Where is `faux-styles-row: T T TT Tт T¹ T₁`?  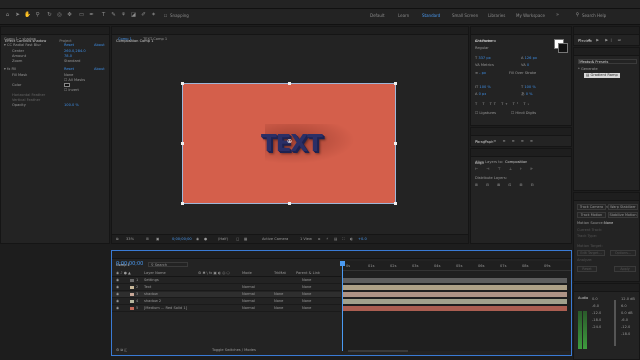 faux-styles-row: T T TT Tт T¹ T₁ is located at coordinates (503, 104).